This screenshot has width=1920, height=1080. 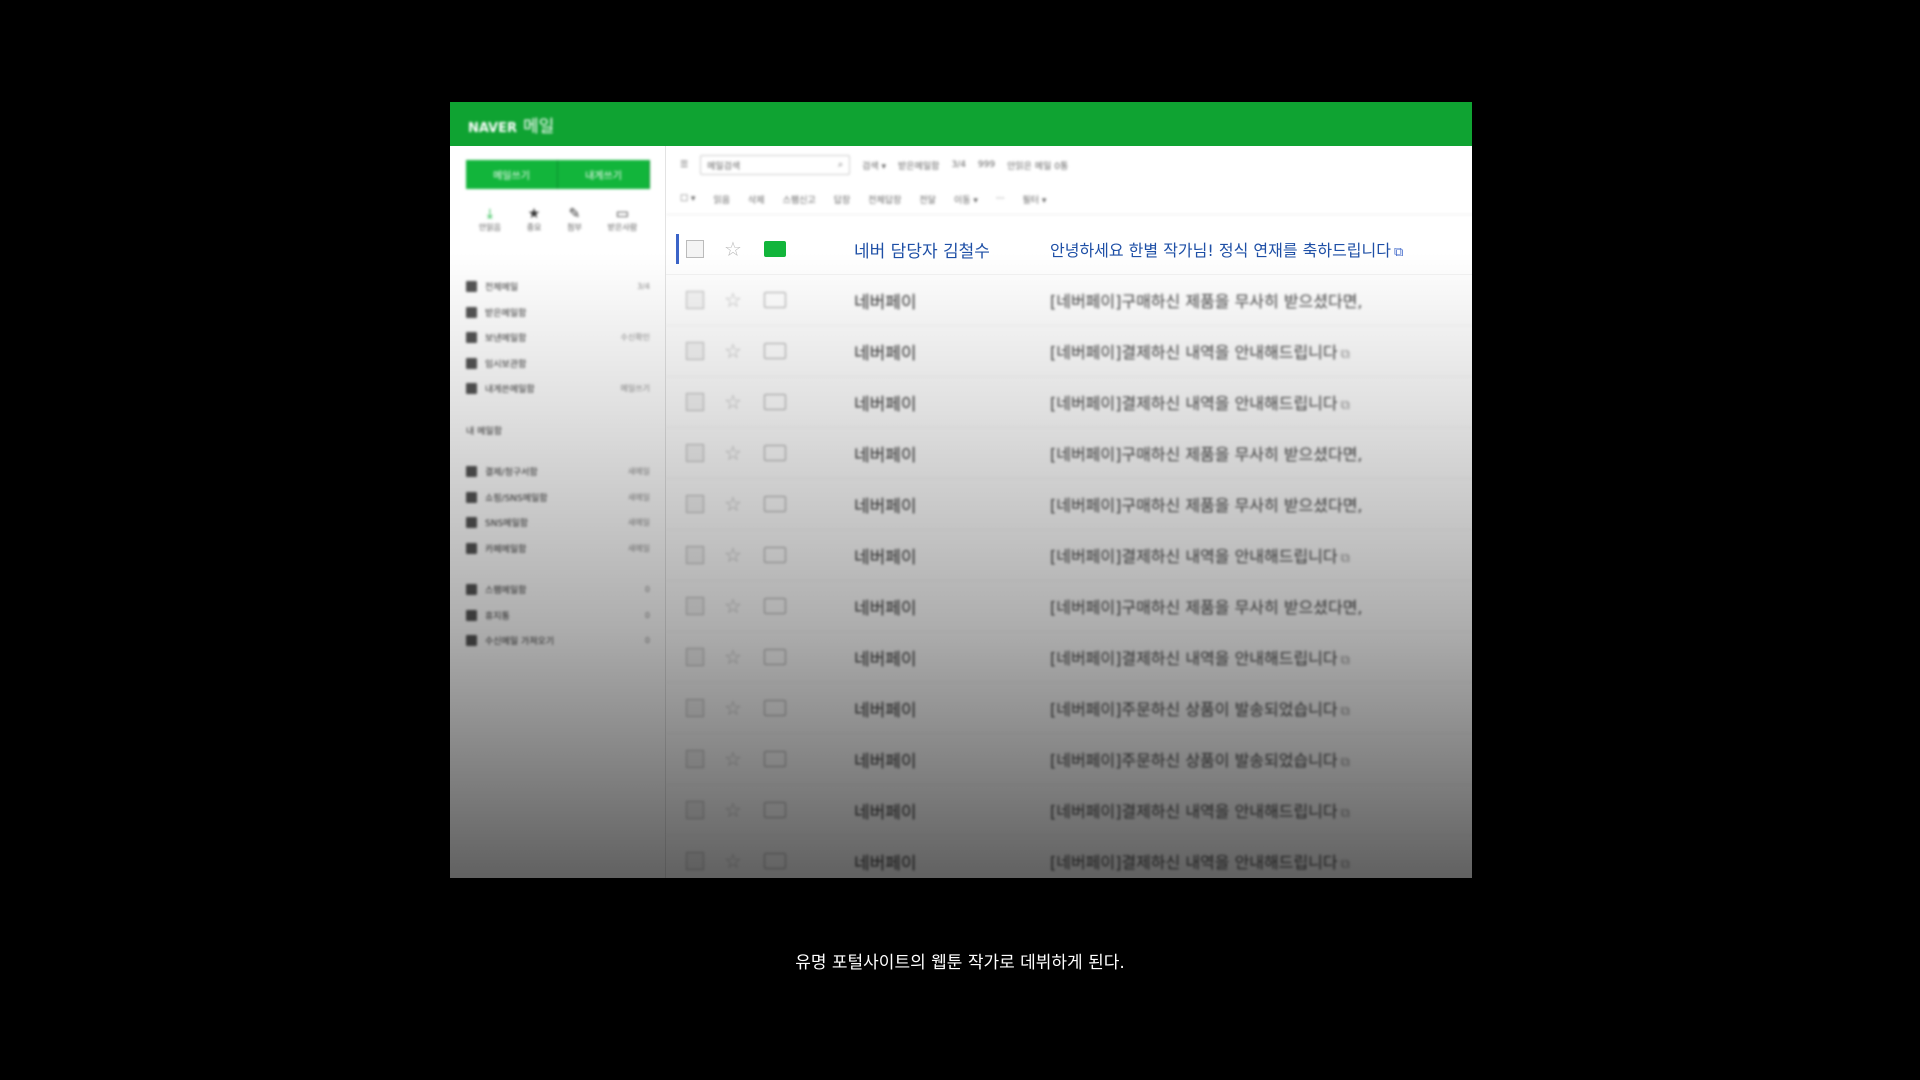 I want to click on folder-sent: 보낸메일함 수신확인, so click(x=558, y=338).